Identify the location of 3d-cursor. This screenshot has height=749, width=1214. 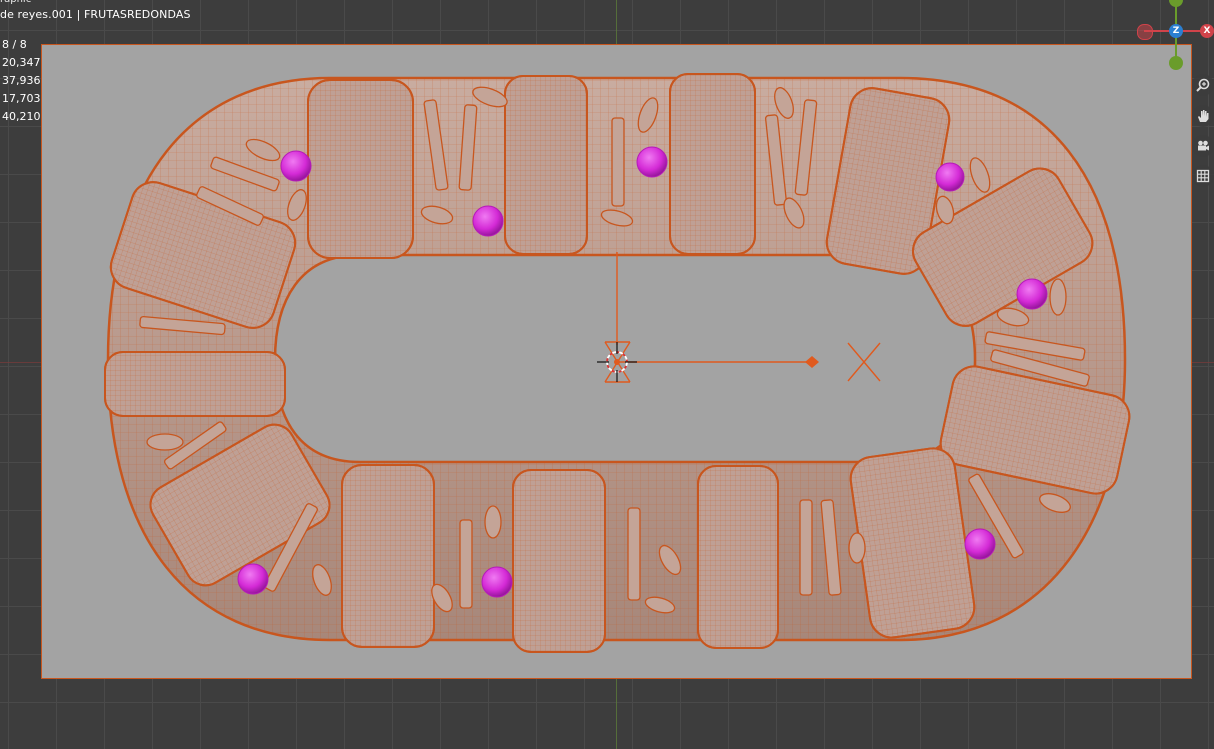
(617, 362).